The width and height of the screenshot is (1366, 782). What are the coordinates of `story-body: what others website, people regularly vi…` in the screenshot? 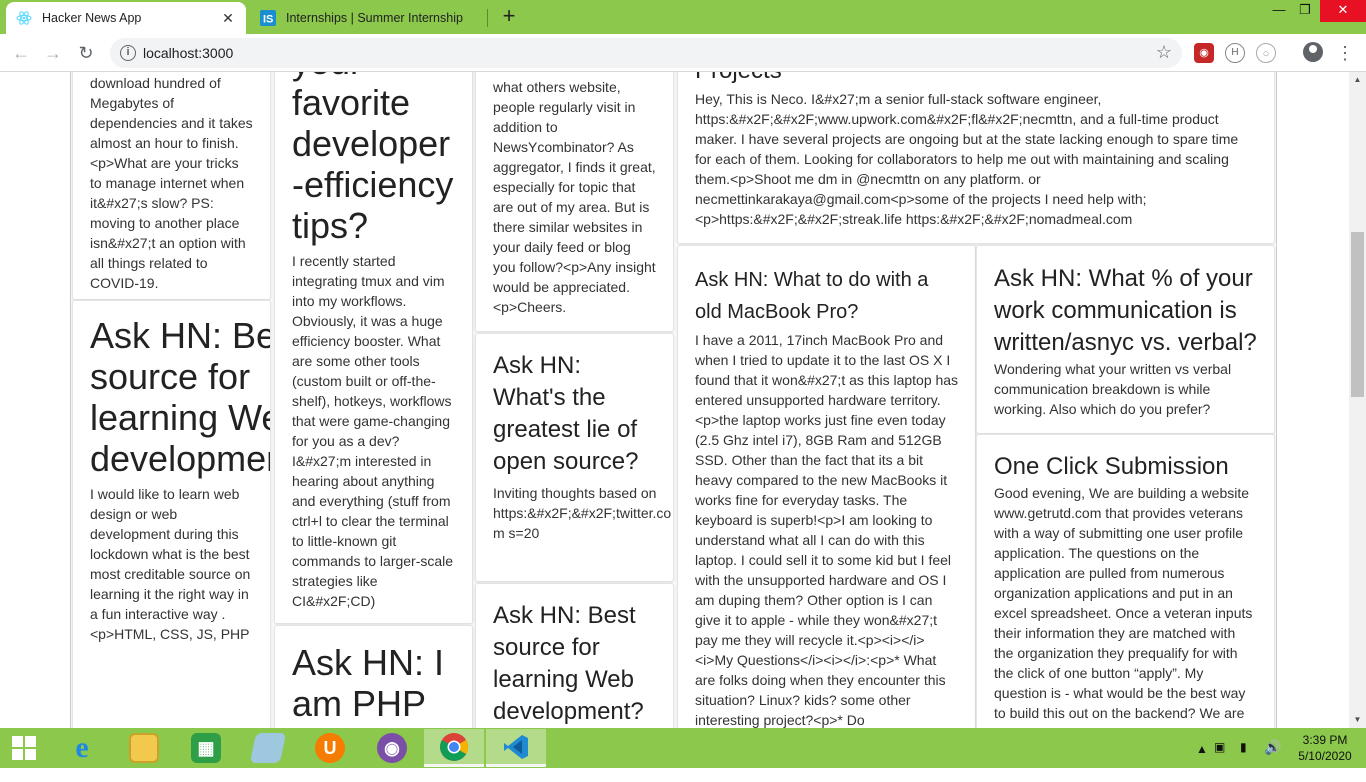 It's located at (574, 197).